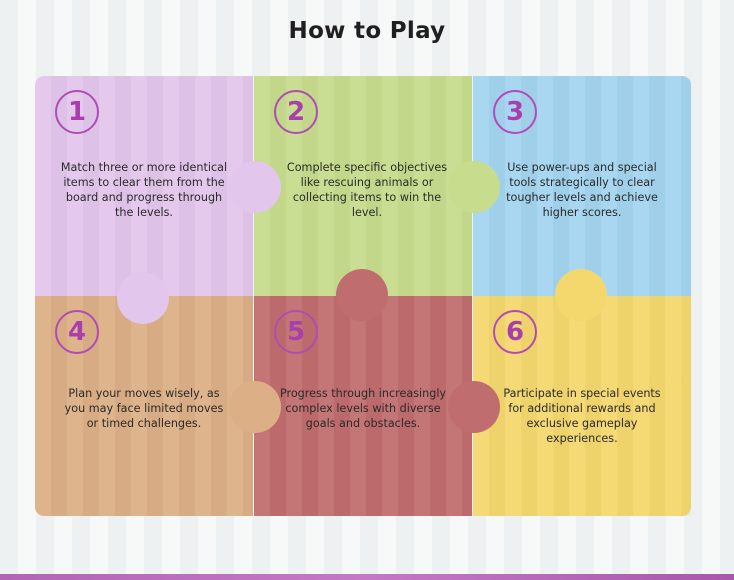 This screenshot has height=580, width=734. Describe the element at coordinates (77, 112) in the screenshot. I see `step-number-badge: 1` at that location.